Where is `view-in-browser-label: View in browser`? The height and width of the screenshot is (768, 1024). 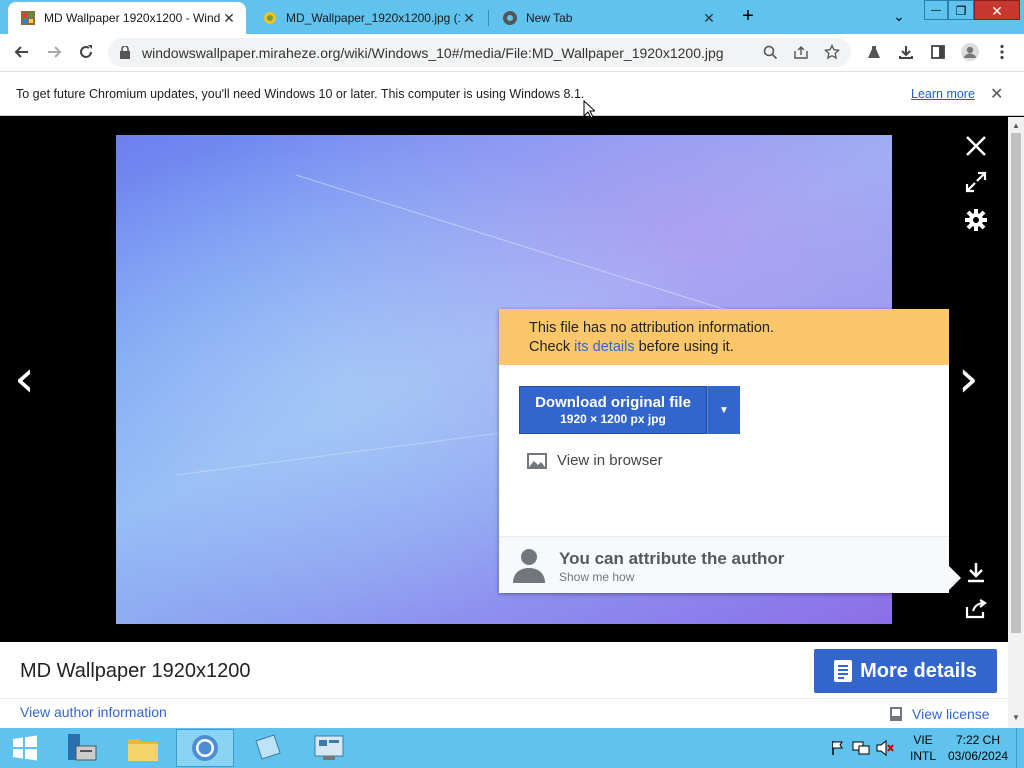 view-in-browser-label: View in browser is located at coordinates (610, 460).